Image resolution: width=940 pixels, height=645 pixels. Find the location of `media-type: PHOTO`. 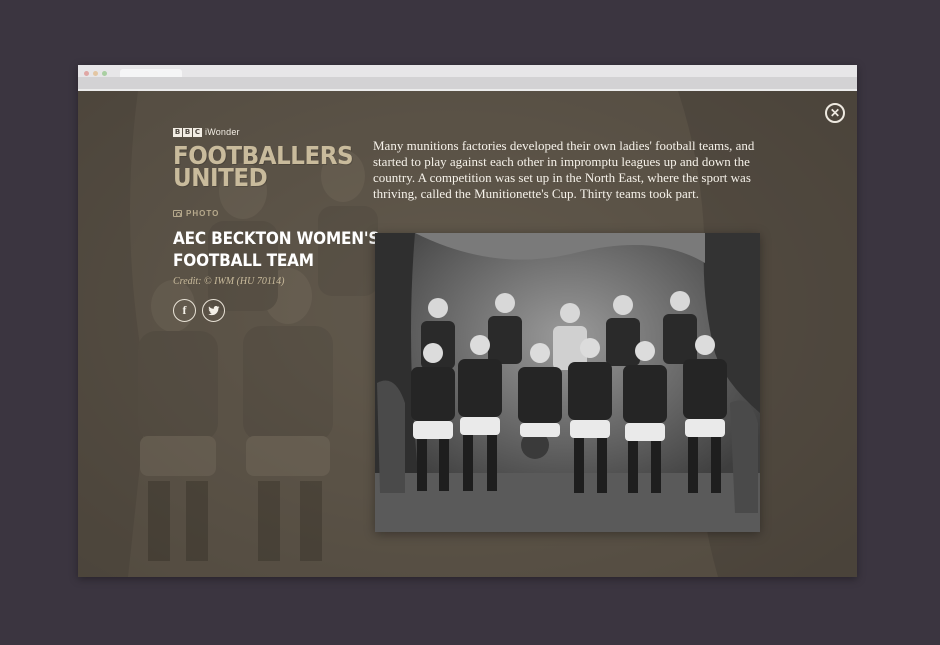

media-type: PHOTO is located at coordinates (263, 213).